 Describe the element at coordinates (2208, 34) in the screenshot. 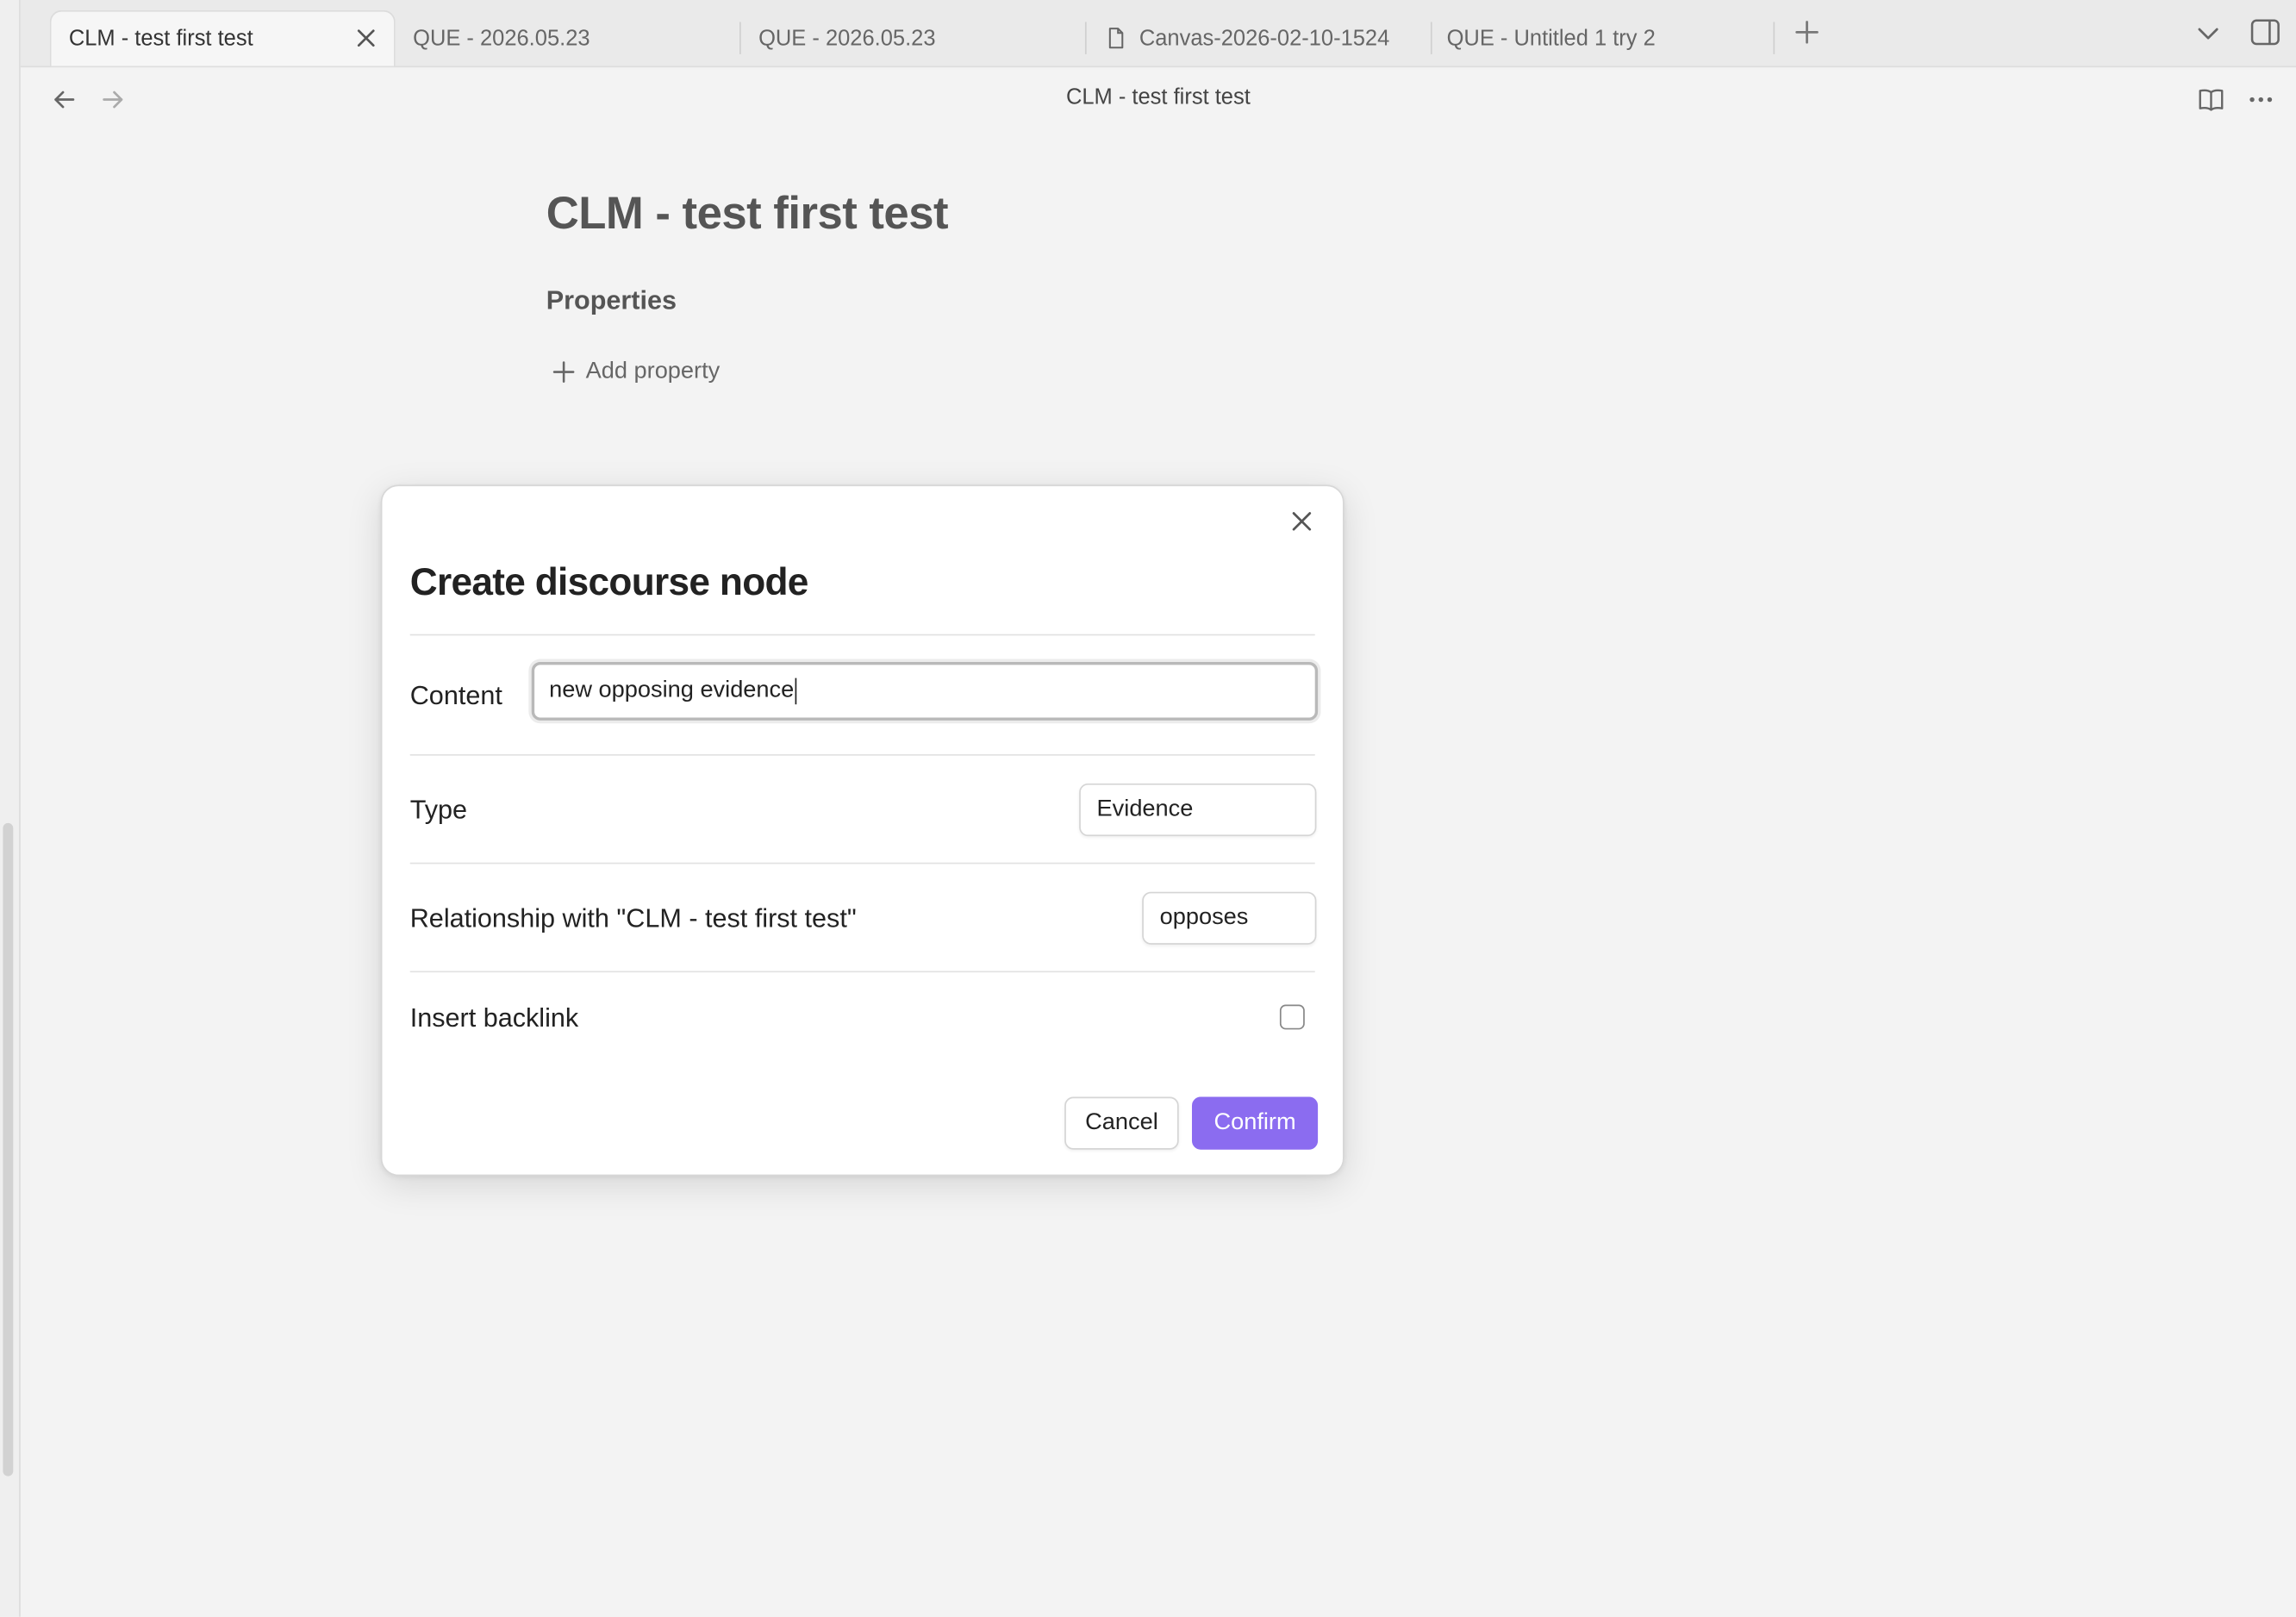

I see `tab-list-chevron-down-icon` at that location.